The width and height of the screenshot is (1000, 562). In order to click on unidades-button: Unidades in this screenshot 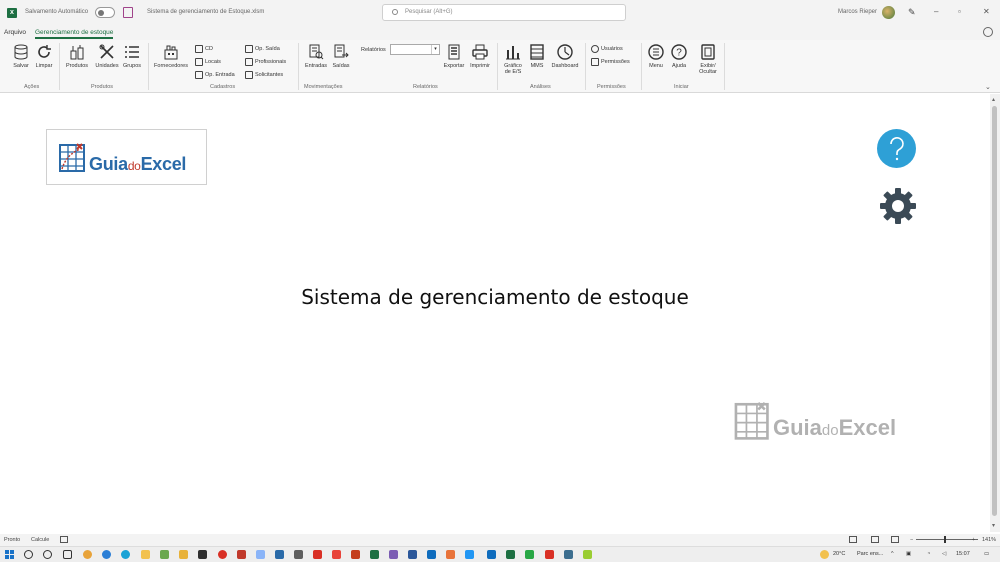, I will do `click(107, 56)`.